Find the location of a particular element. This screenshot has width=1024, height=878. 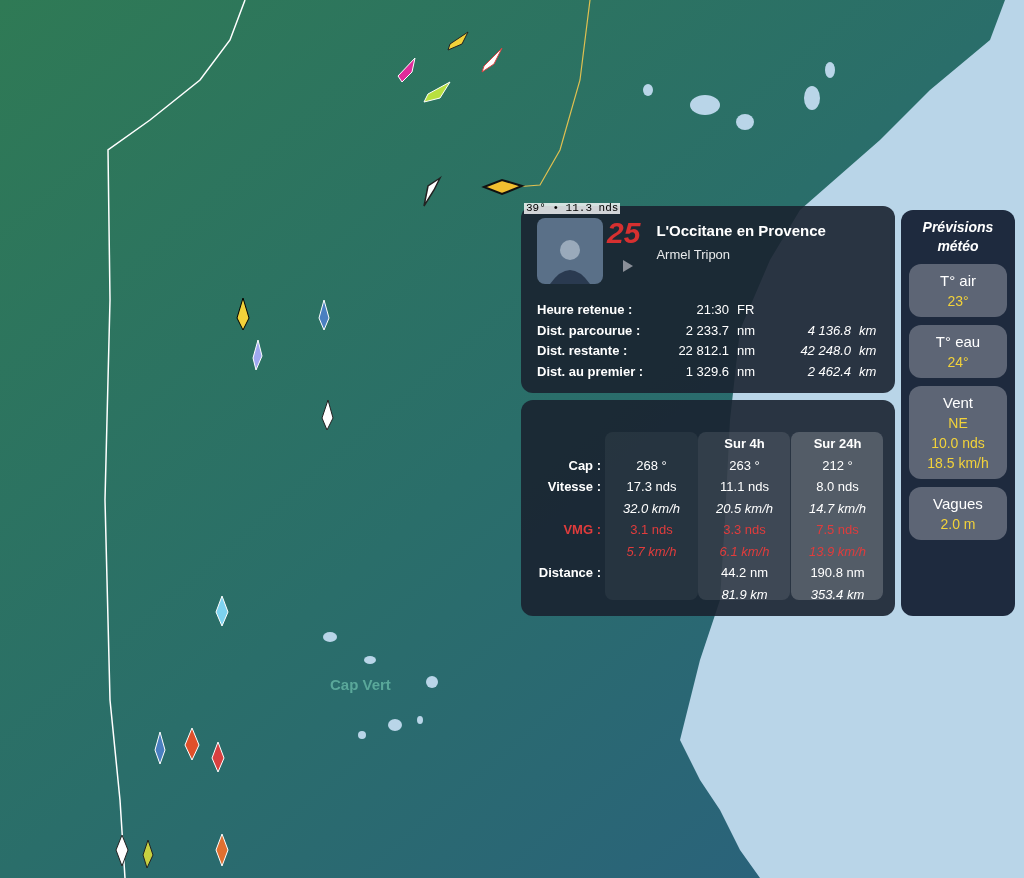

place-label: Cap Vert is located at coordinates (360, 685).